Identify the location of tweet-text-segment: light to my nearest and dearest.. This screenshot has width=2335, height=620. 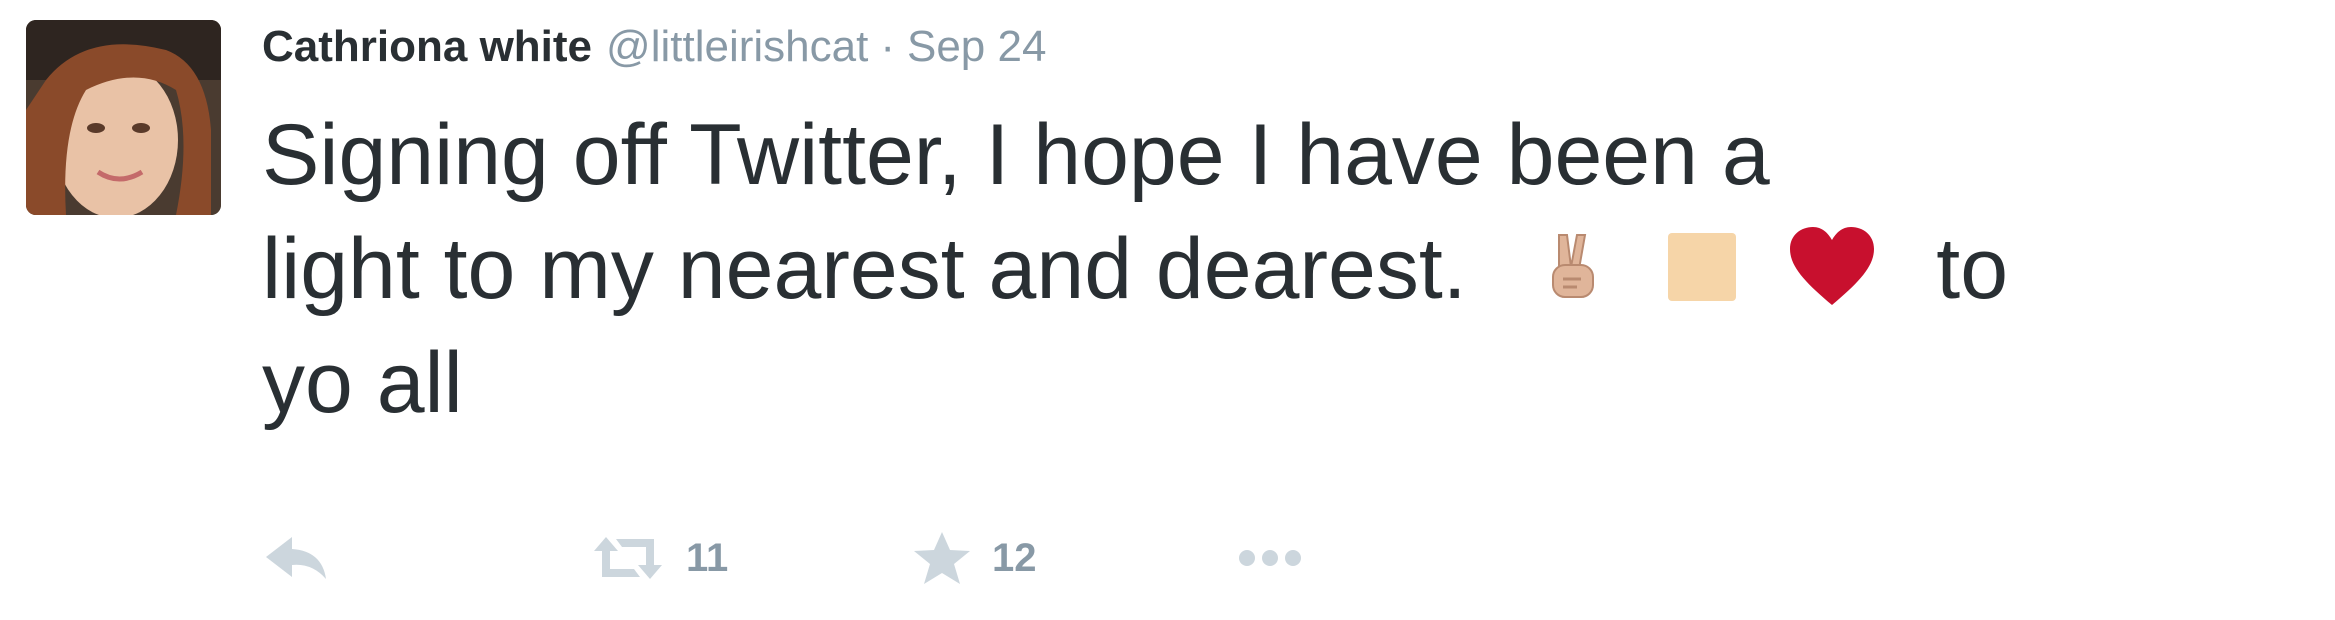
(864, 269).